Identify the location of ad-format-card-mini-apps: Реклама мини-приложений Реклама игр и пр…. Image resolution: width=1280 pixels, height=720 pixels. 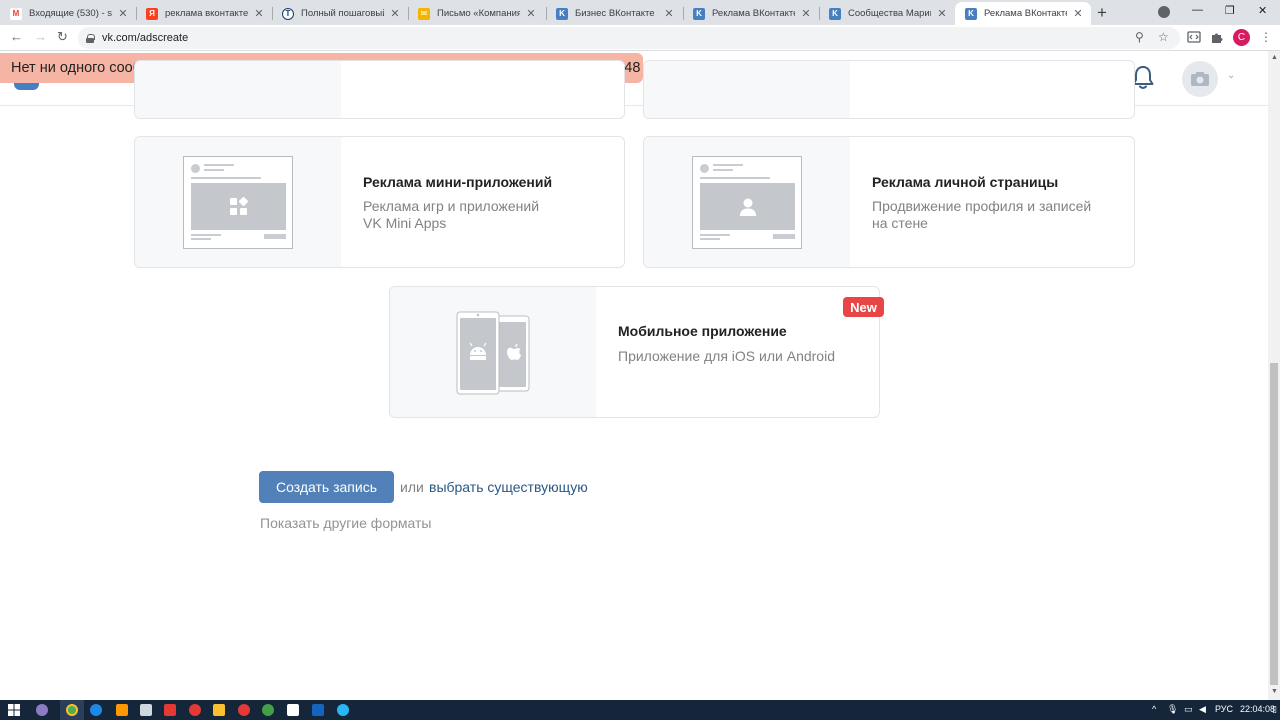
(379, 202).